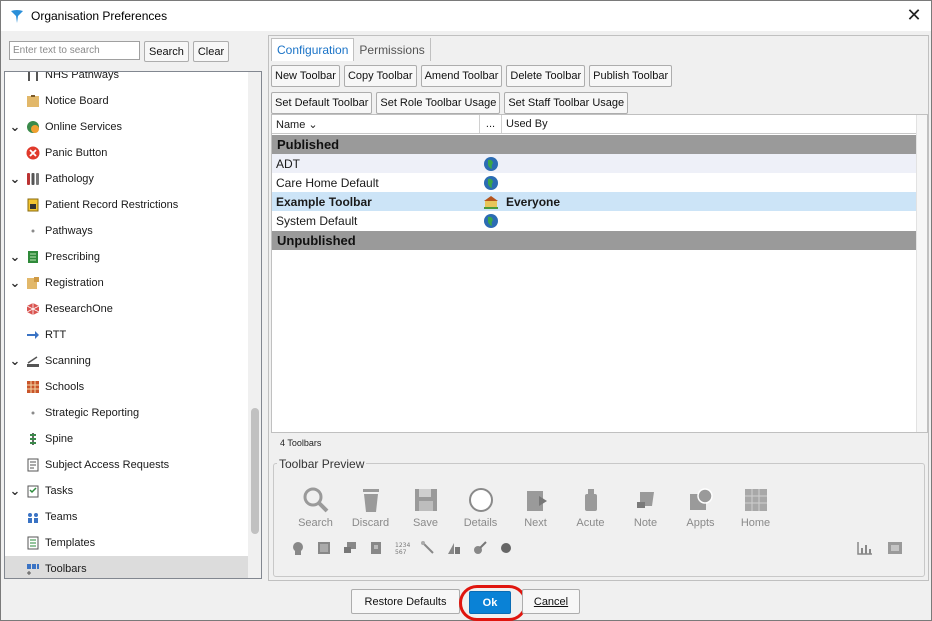  Describe the element at coordinates (33, 101) in the screenshot. I see `notice-board-icon` at that location.